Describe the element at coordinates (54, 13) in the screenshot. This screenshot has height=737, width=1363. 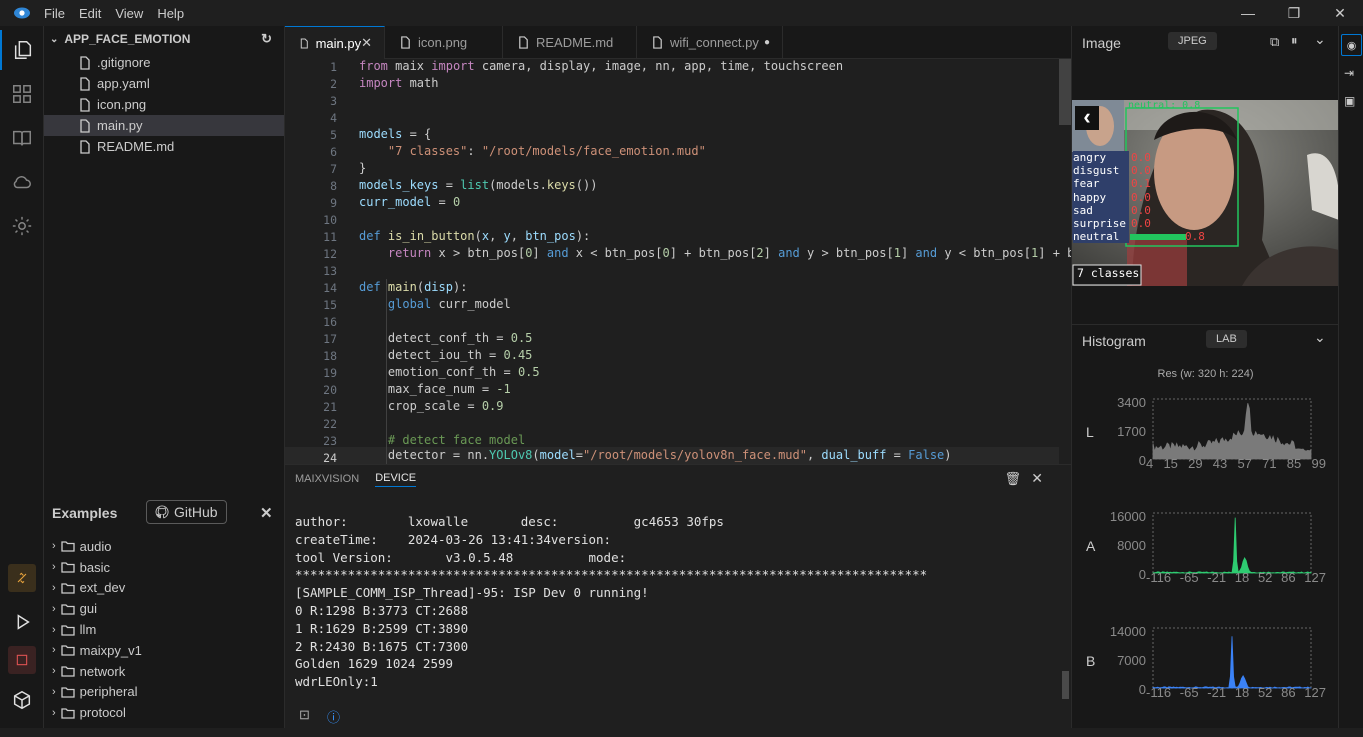
I see `menu-file: File` at that location.